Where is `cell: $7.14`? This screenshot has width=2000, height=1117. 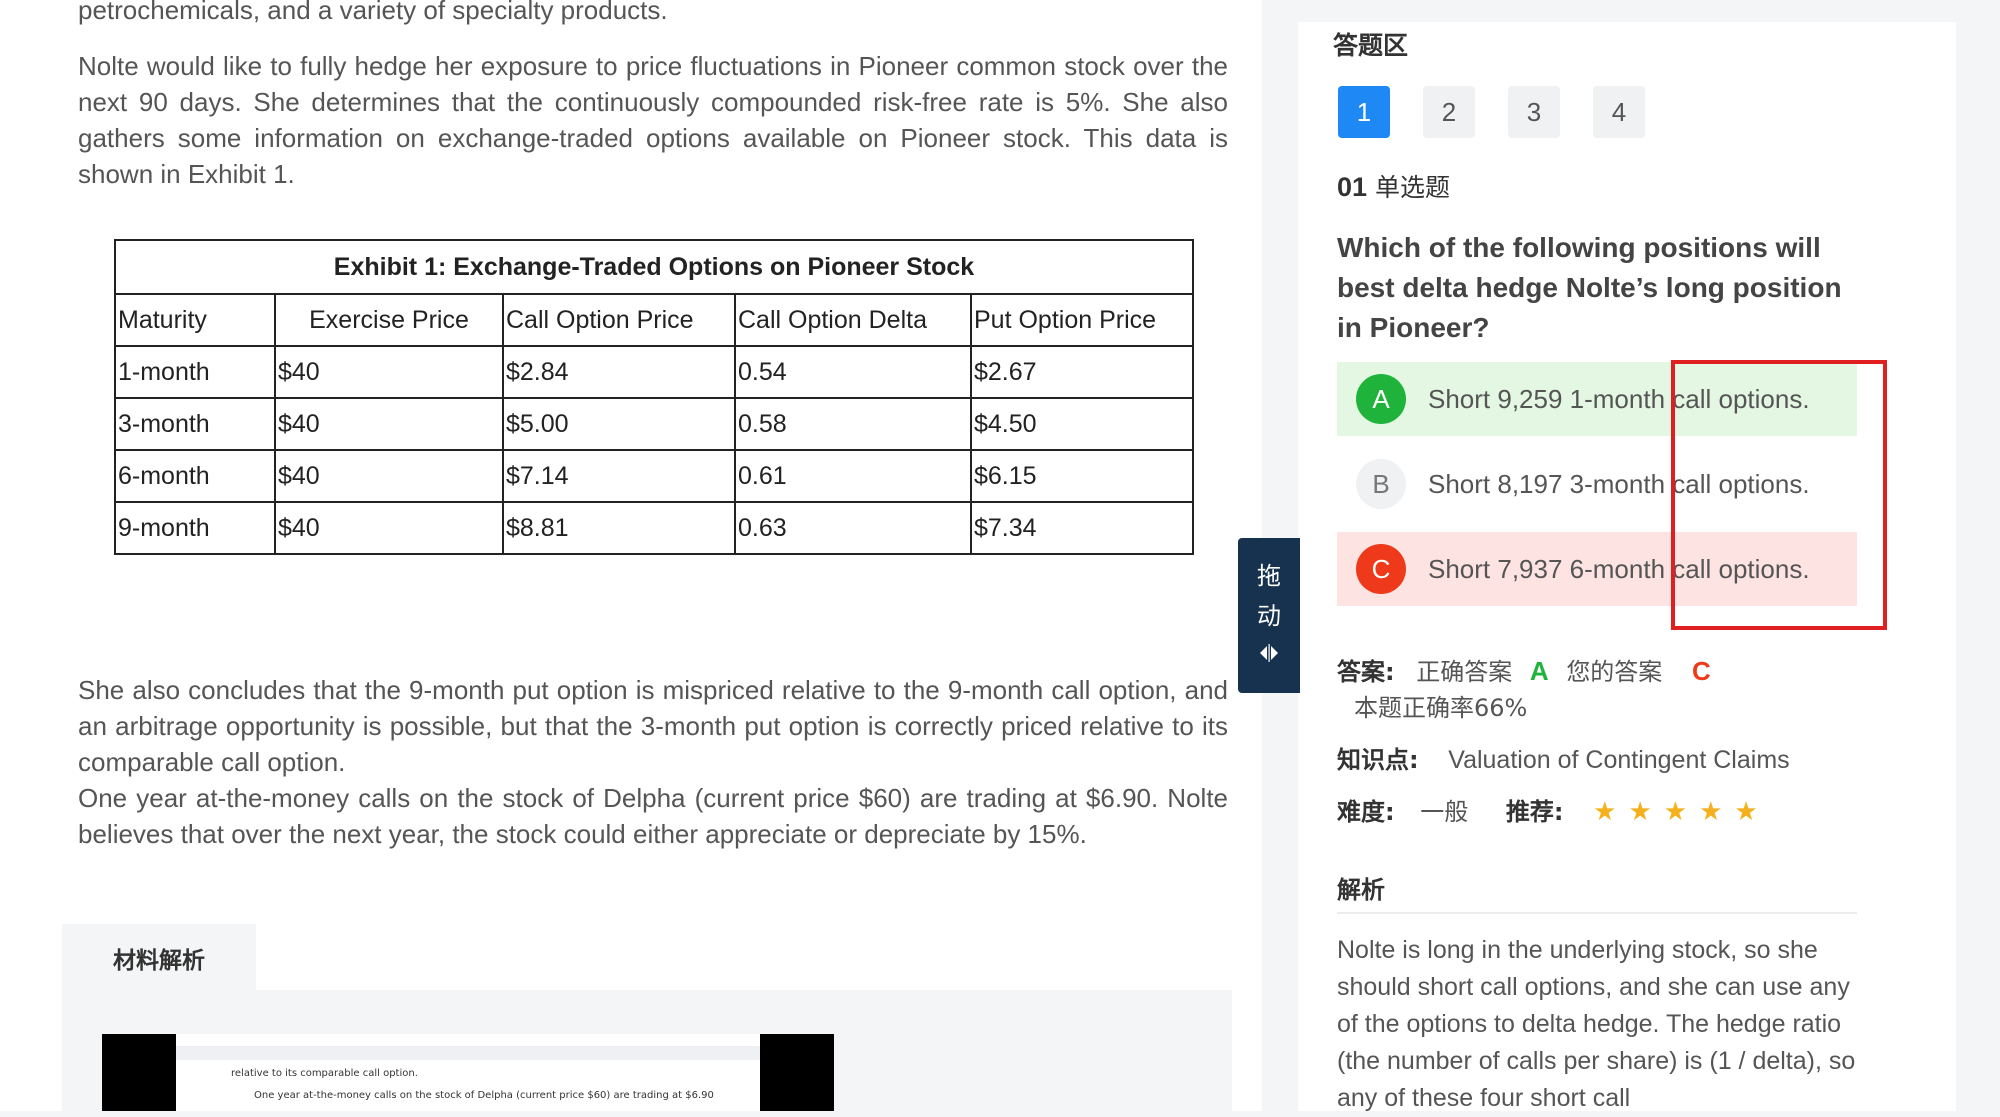
cell: $7.14 is located at coordinates (619, 476).